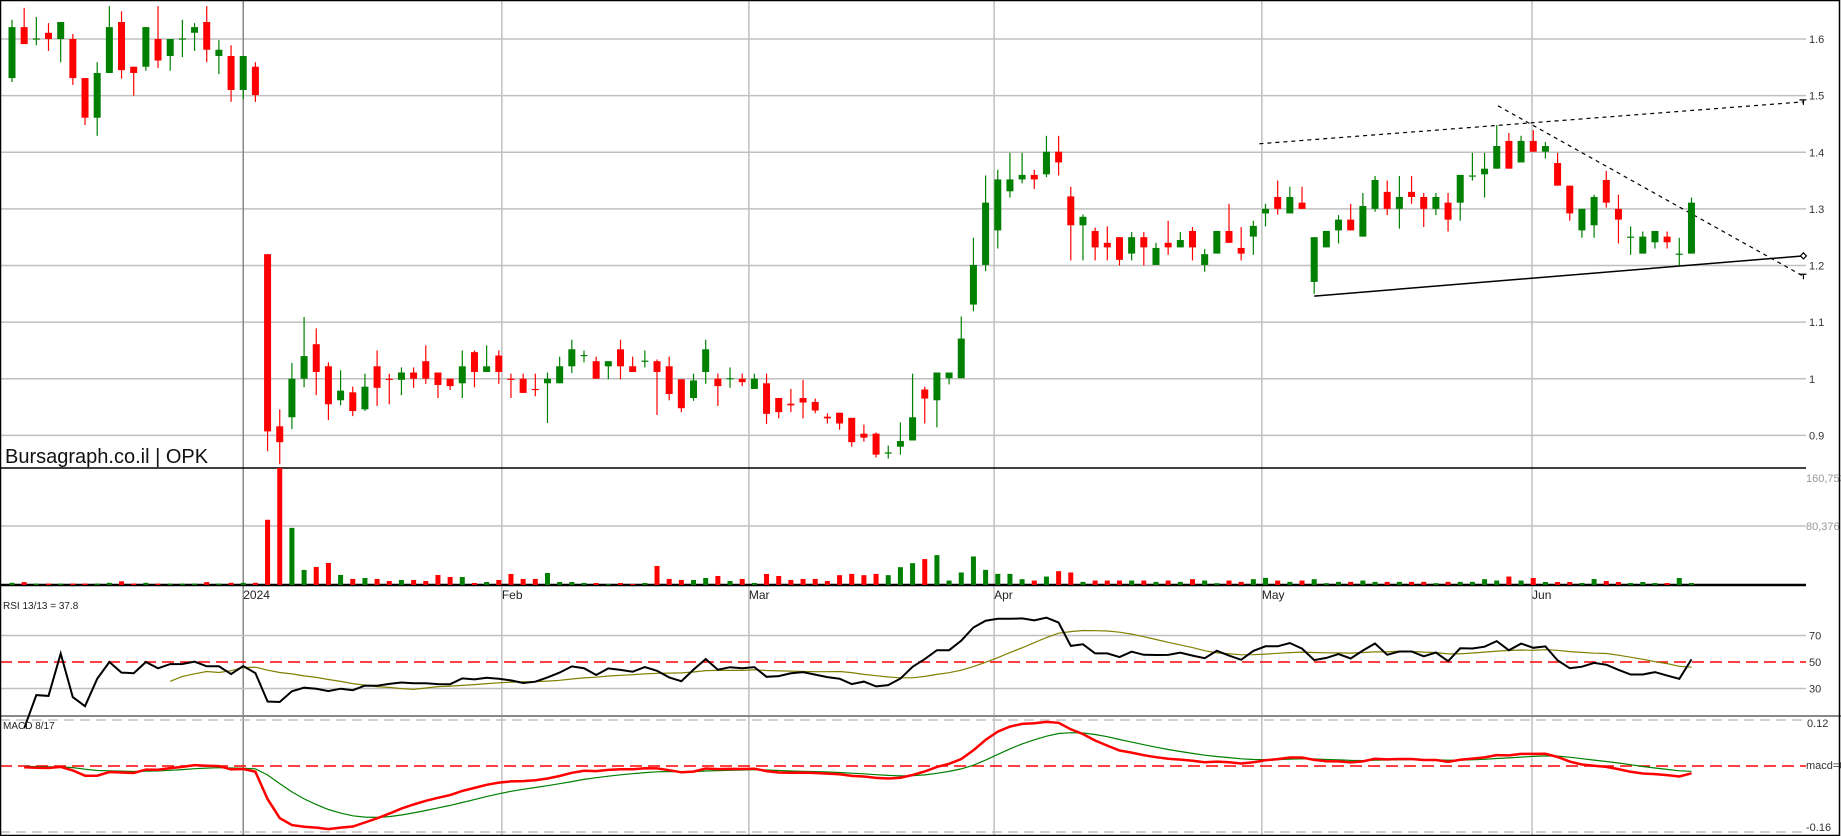  Describe the element at coordinates (256, 595) in the screenshot. I see `month-label: 2024` at that location.